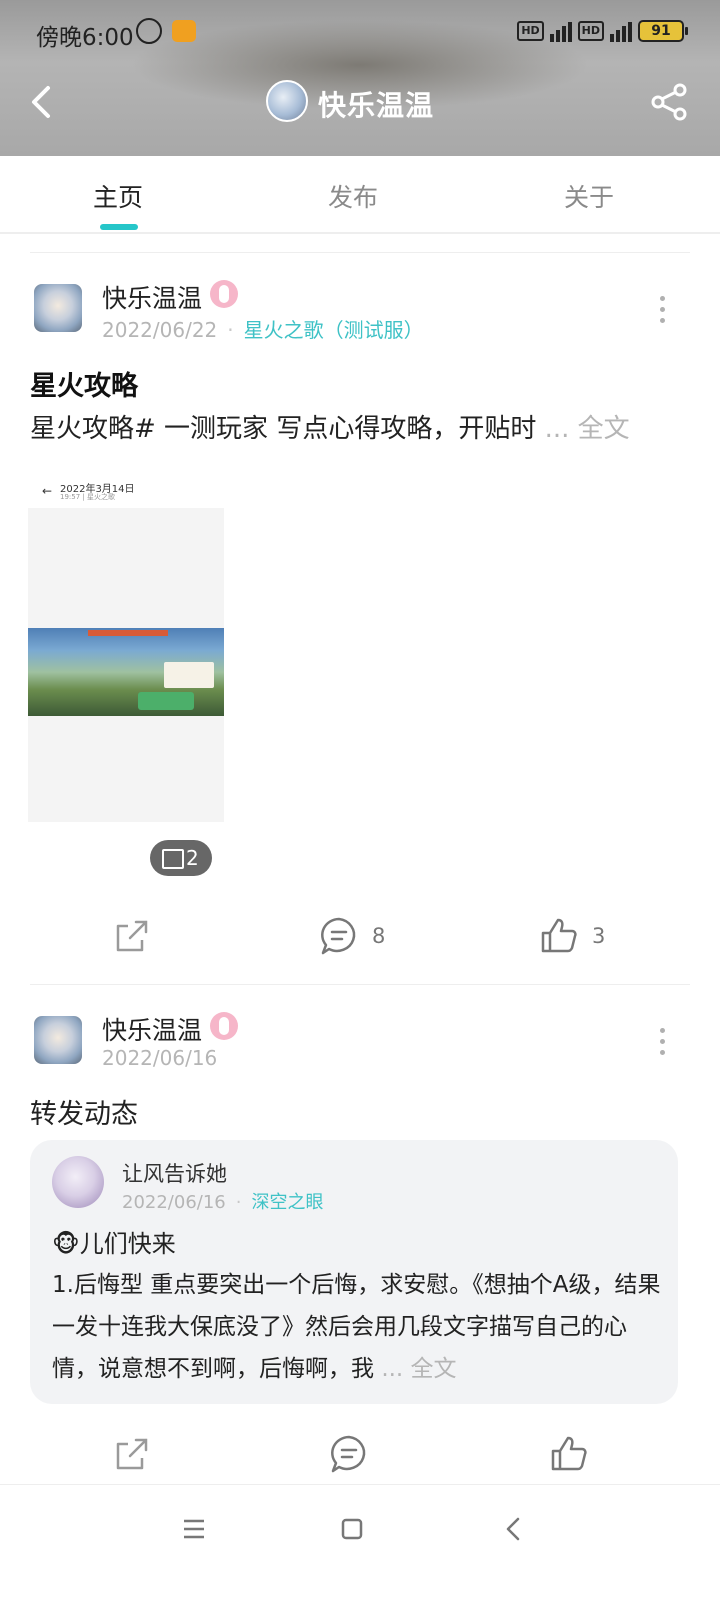 Image resolution: width=720 pixels, height=1600 pixels. What do you see at coordinates (360, 78) in the screenshot?
I see `profile-header: 傍晚6:00 HD HD 91 快乐温温` at bounding box center [360, 78].